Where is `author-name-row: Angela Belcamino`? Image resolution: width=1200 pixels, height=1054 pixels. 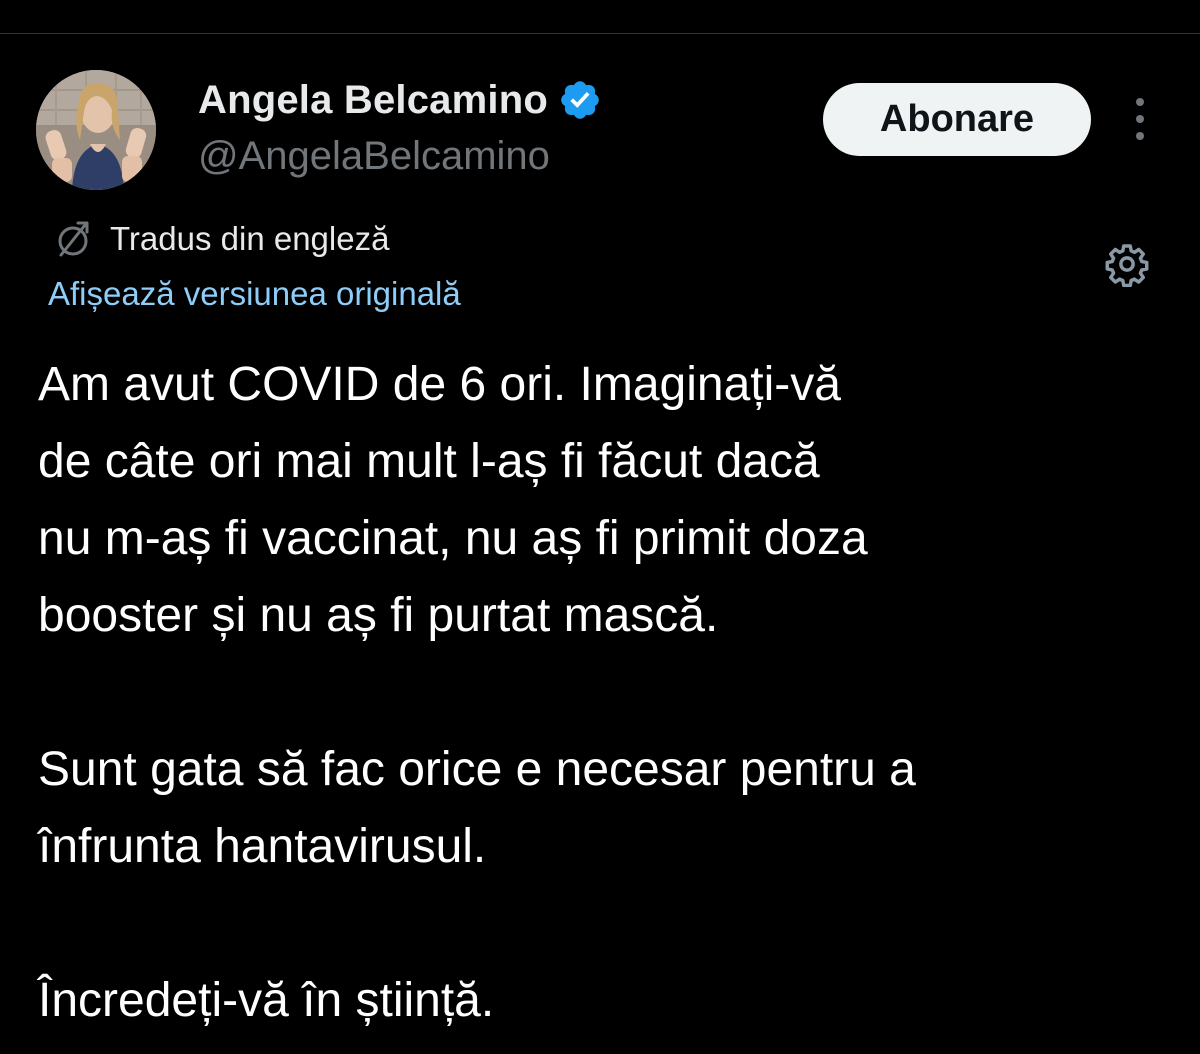
author-name-row: Angela Belcamino is located at coordinates (400, 100).